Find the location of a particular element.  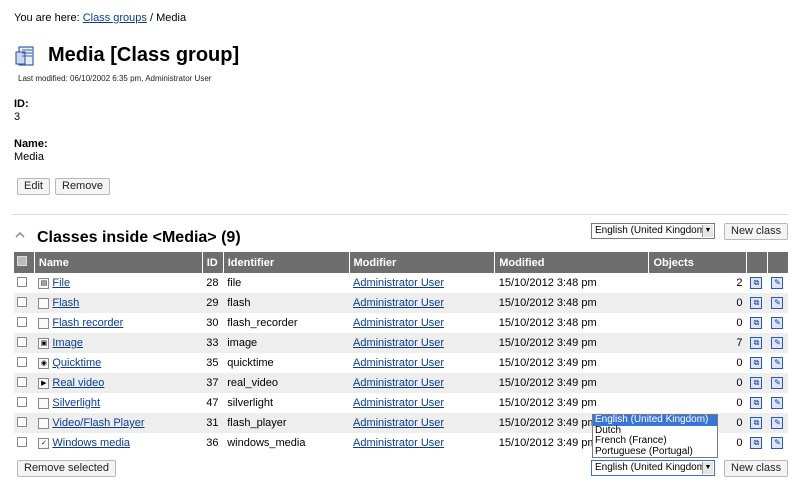

identifier-cell: flash_recorder is located at coordinates (262, 323).